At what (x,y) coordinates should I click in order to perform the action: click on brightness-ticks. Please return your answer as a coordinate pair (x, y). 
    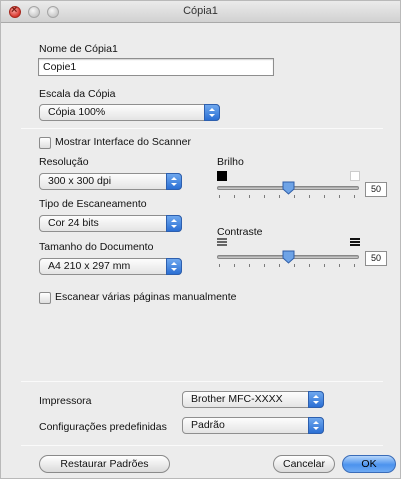
    Looking at the image, I should click on (288, 197).